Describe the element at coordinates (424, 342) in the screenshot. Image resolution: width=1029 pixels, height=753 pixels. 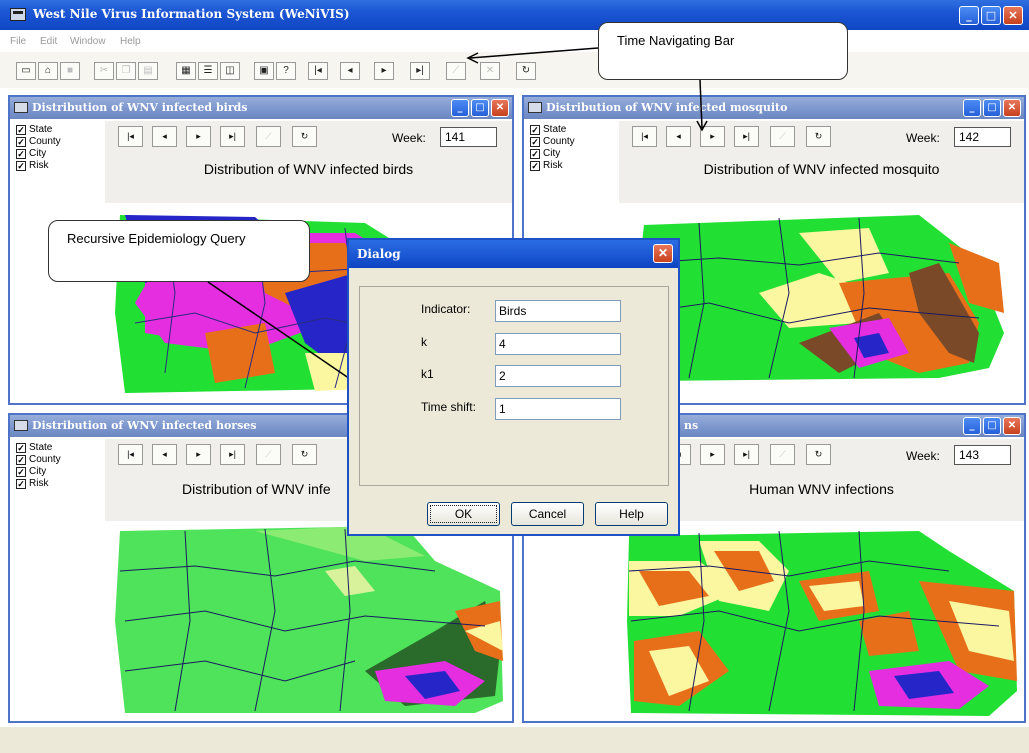
I see `k-label: k` at that location.